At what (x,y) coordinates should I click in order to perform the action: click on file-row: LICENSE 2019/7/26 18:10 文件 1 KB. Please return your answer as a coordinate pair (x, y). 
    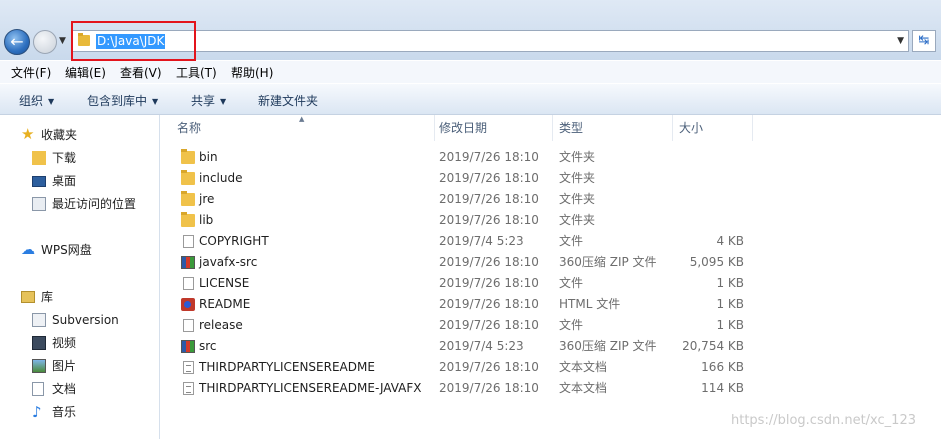
    Looking at the image, I should click on (550, 283).